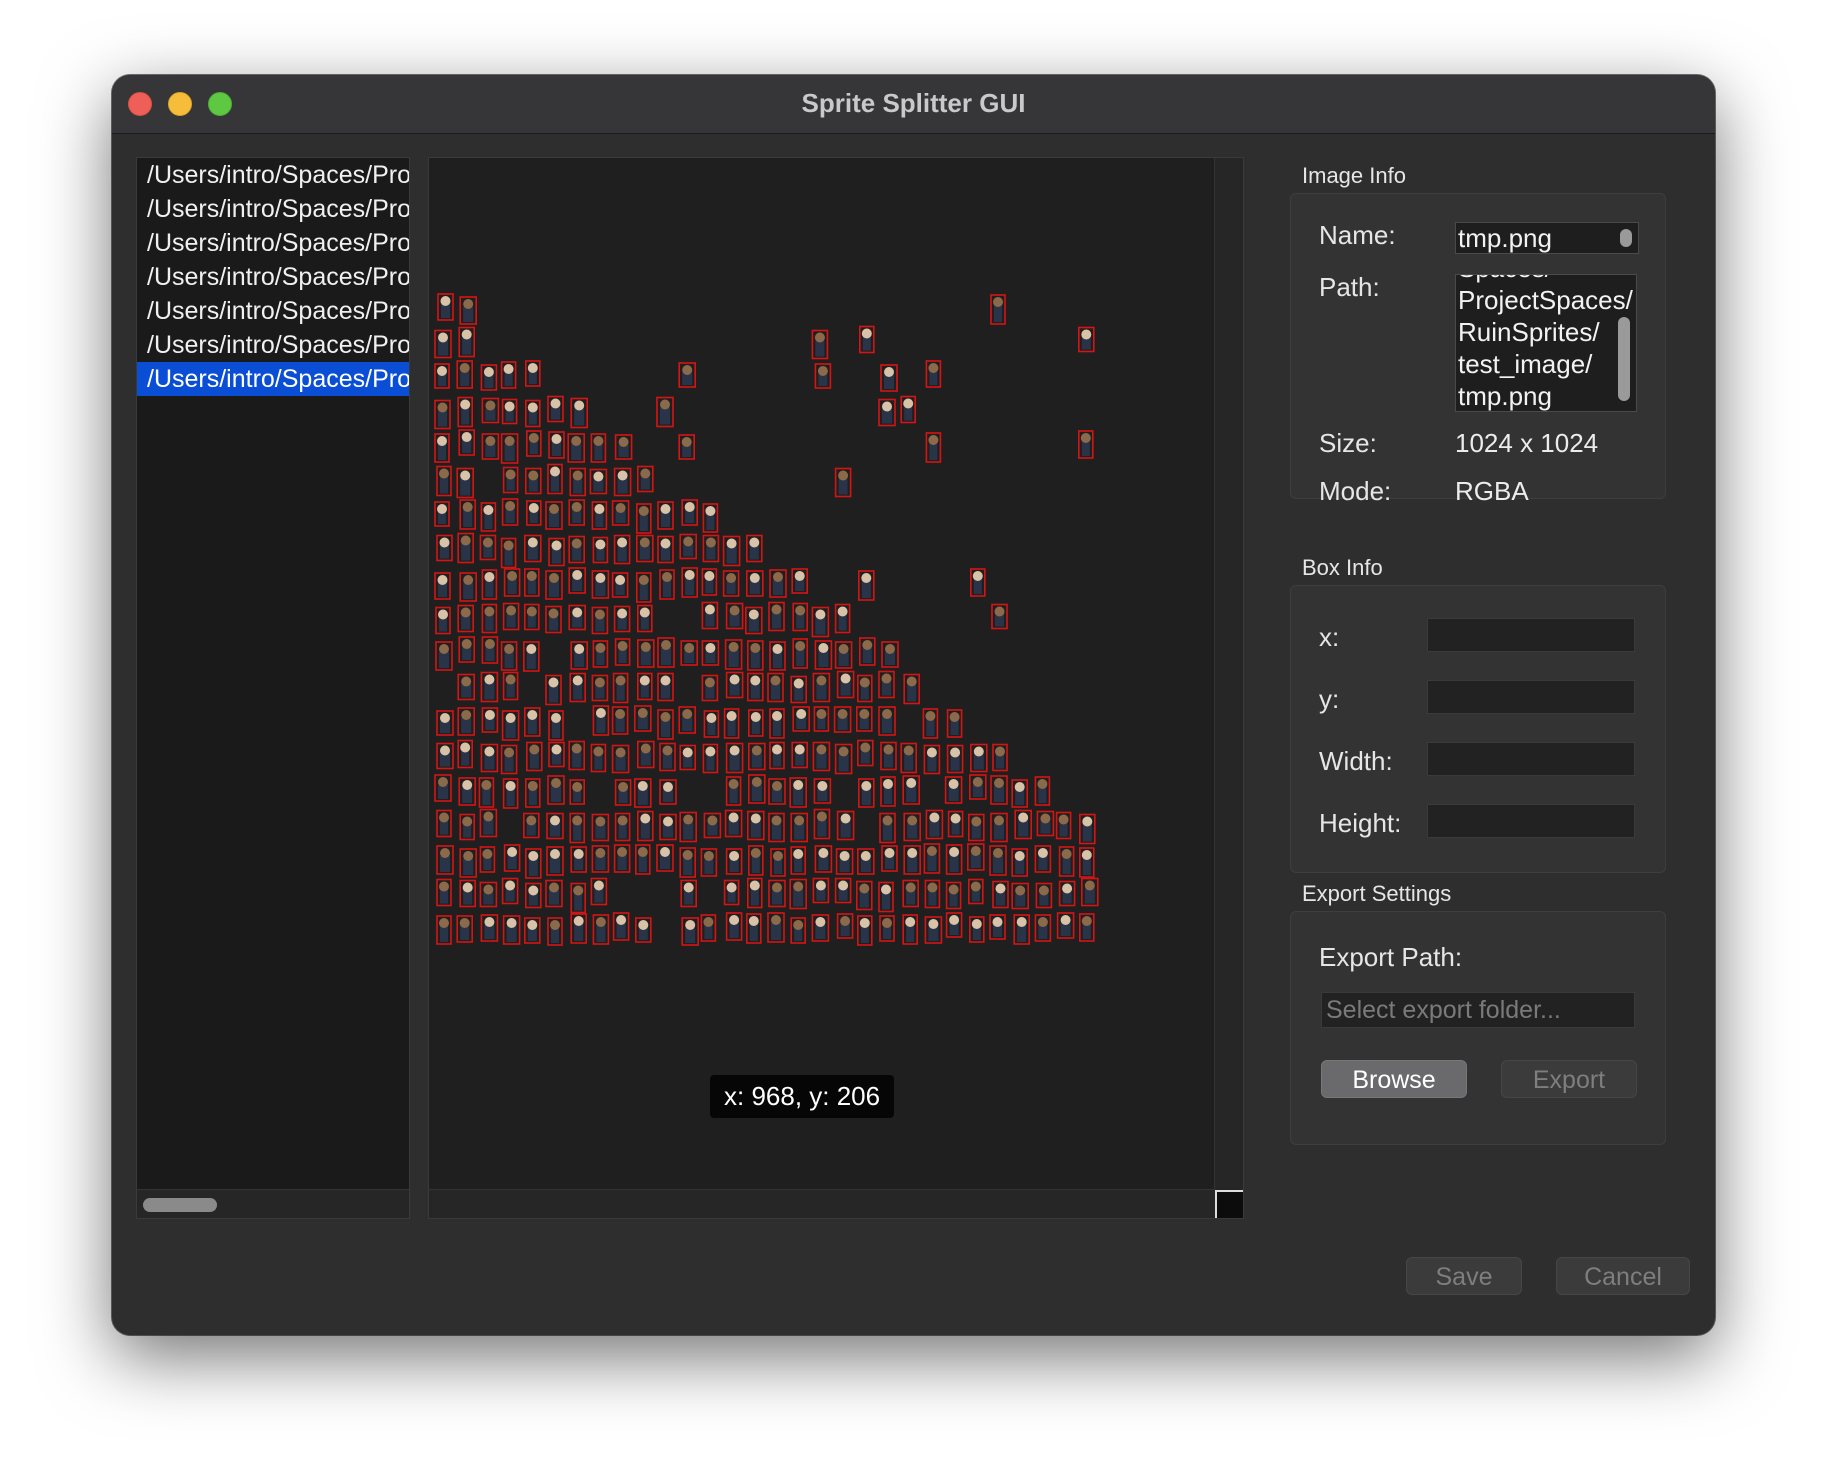 This screenshot has height=1482, width=1826. I want to click on canvas-horizontal-scrollbar, so click(822, 1203).